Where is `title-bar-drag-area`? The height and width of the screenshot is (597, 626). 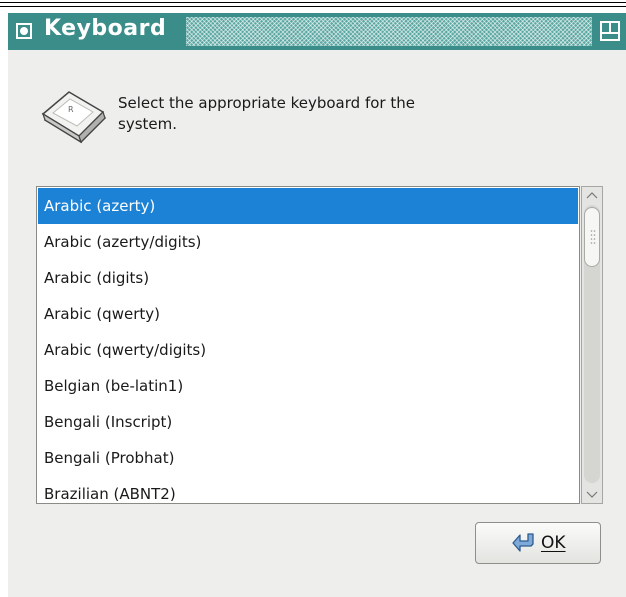
title-bar-drag-area is located at coordinates (389, 31).